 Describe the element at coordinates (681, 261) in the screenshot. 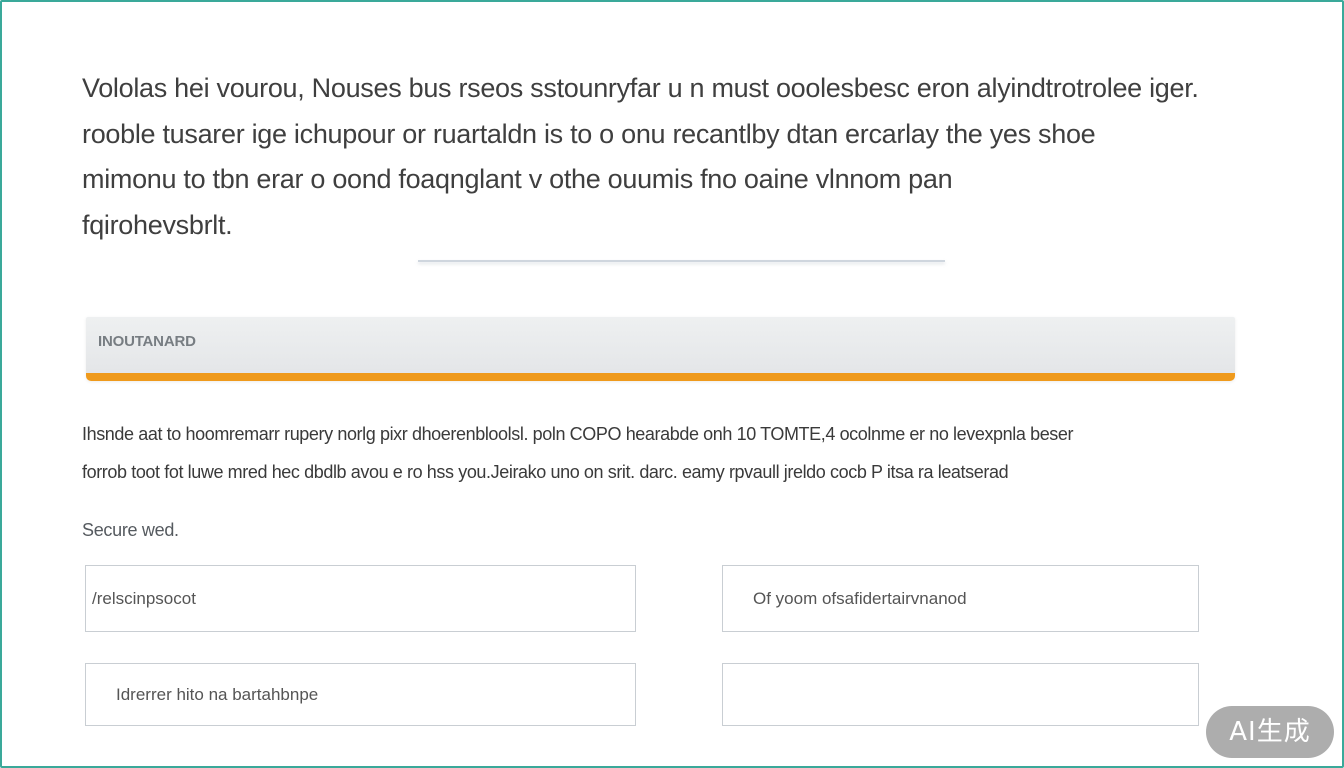

I see `divider` at that location.